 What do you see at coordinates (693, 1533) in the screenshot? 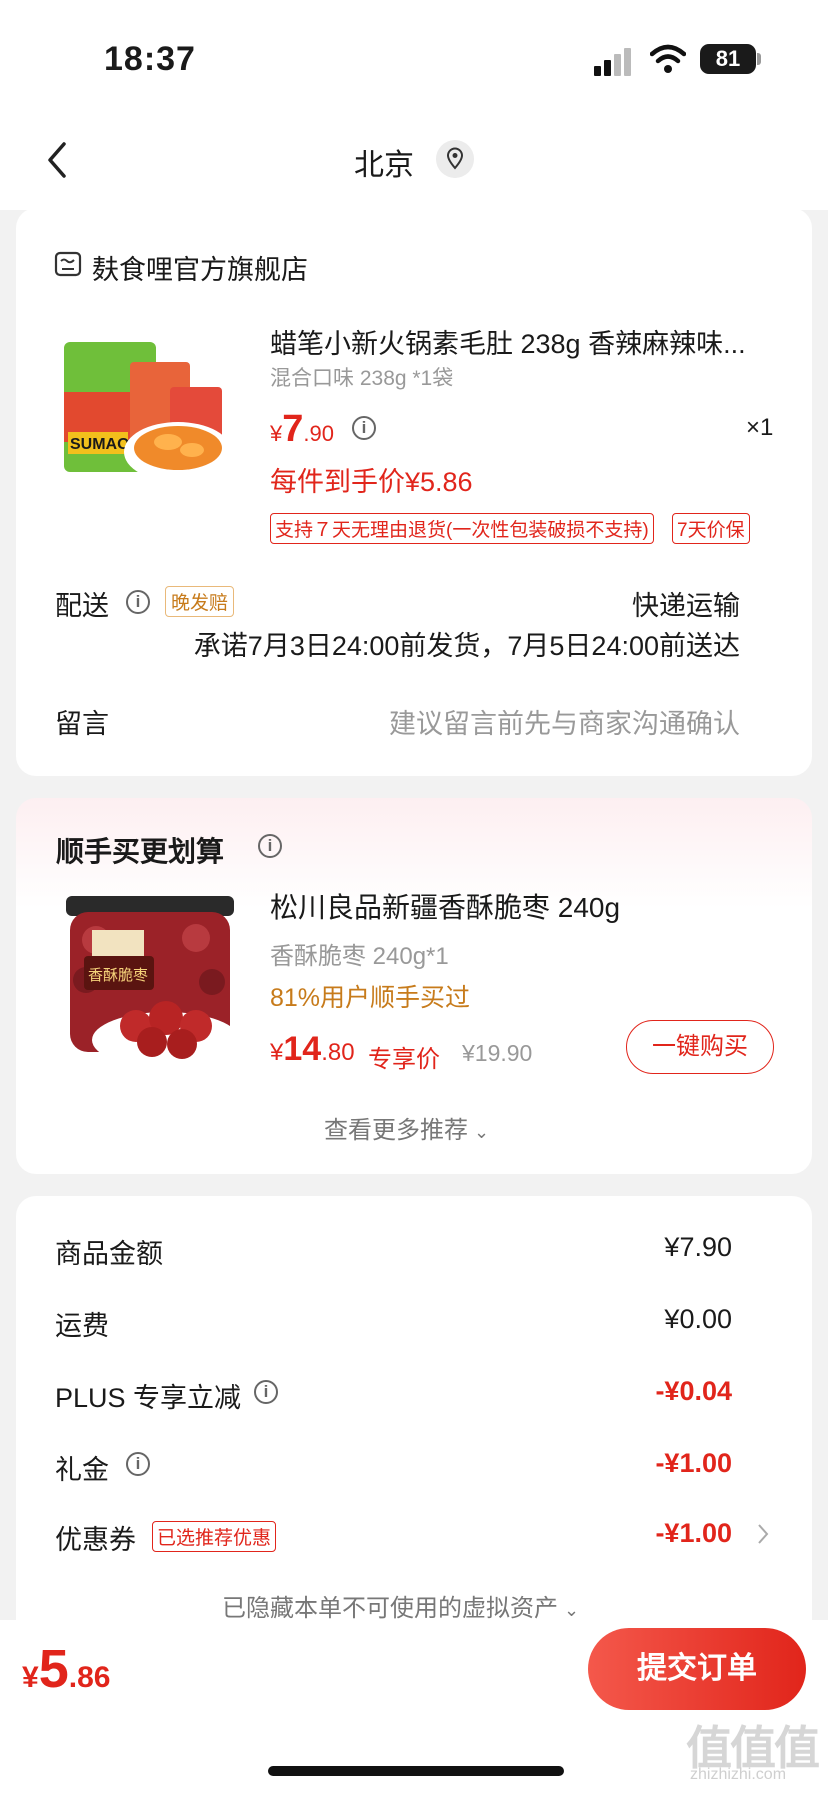
I see `coupon-row-value: -¥1.00` at bounding box center [693, 1533].